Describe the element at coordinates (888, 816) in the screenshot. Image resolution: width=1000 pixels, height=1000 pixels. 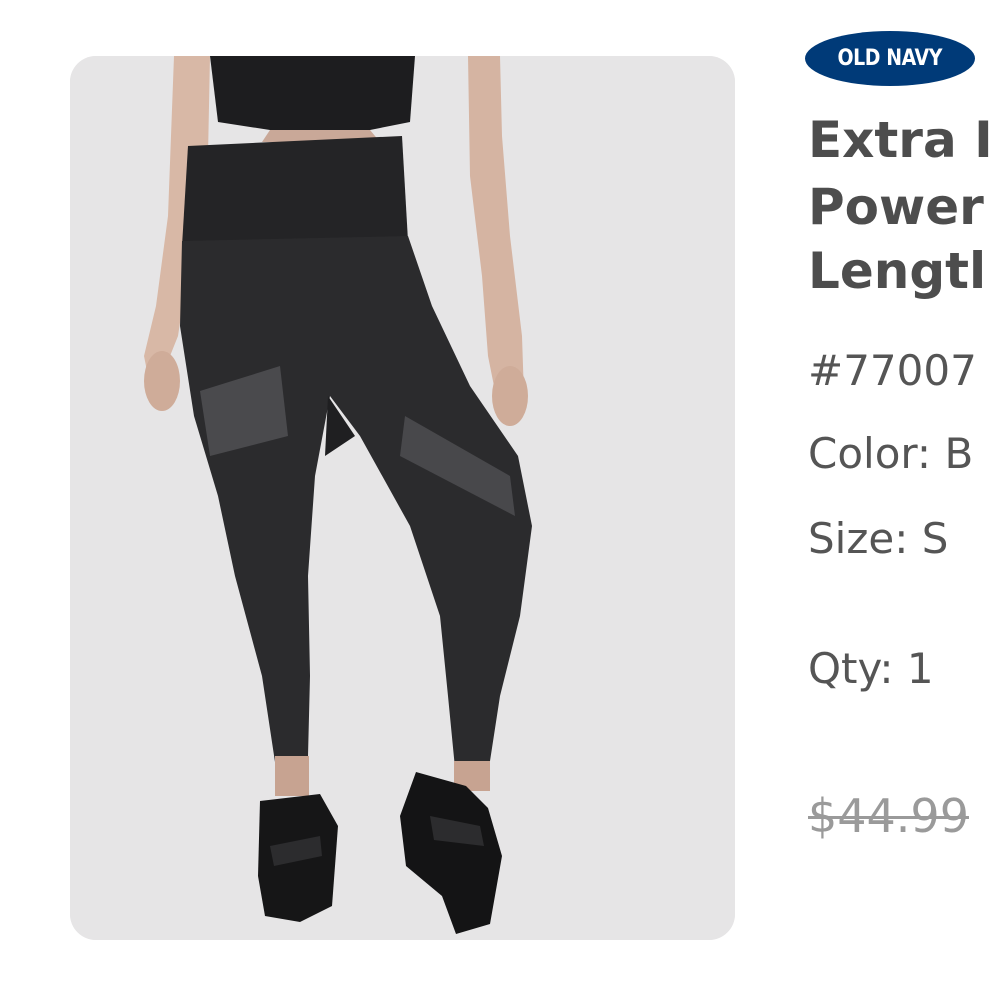
I see `original-price: $44.99` at that location.